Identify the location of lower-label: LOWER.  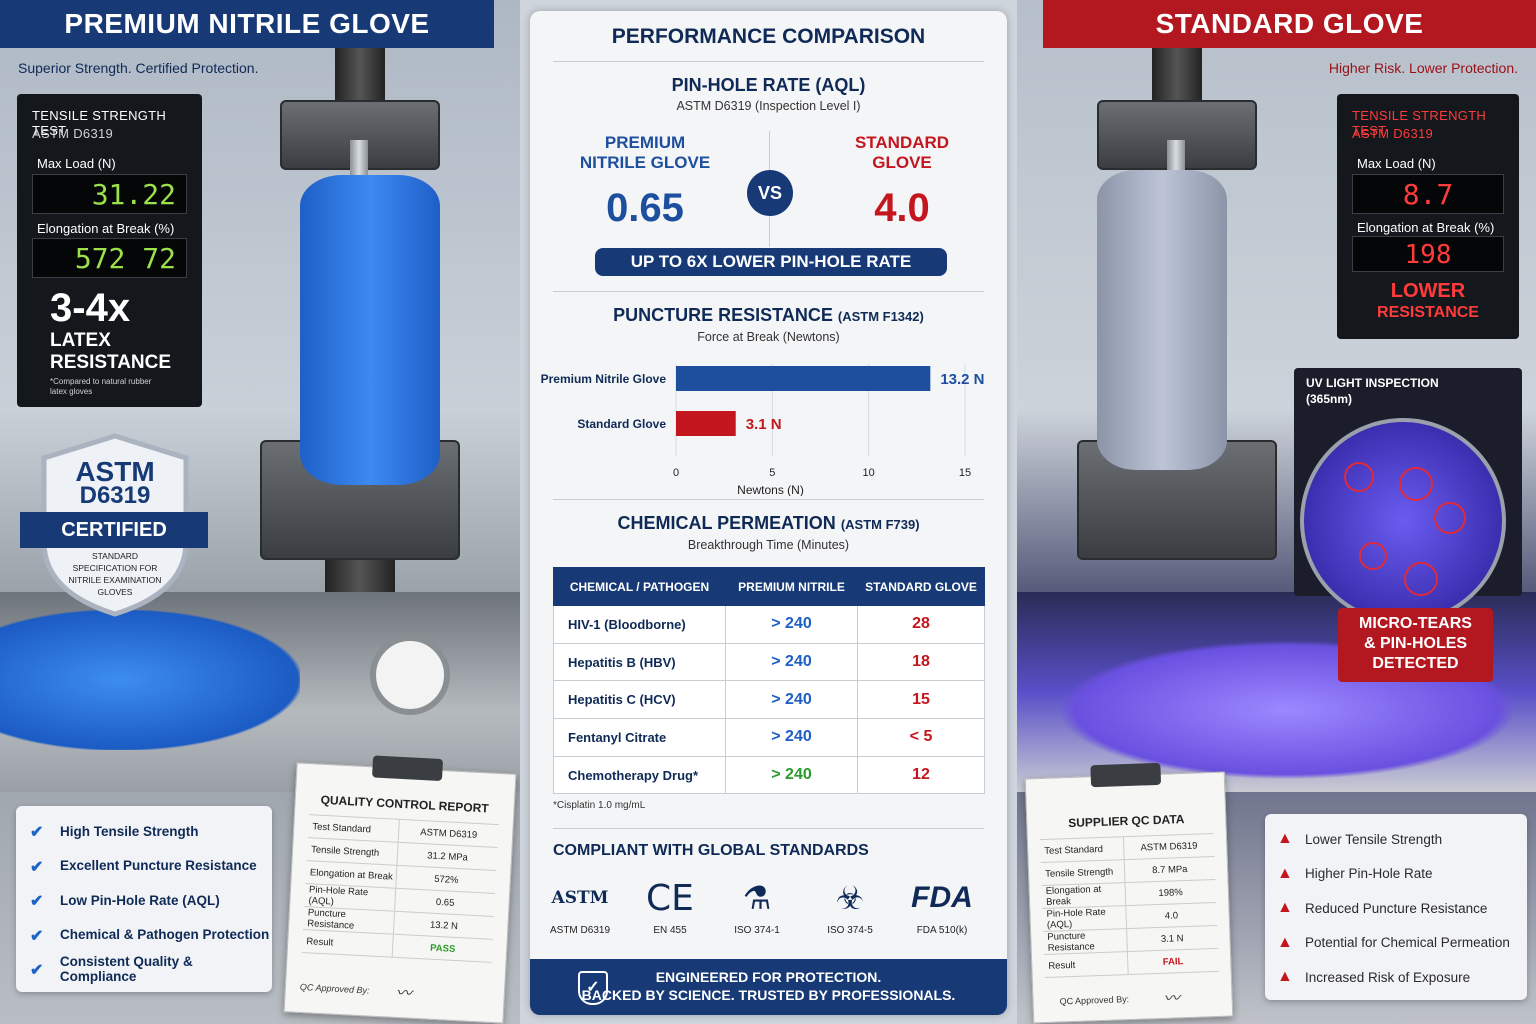
(1428, 291).